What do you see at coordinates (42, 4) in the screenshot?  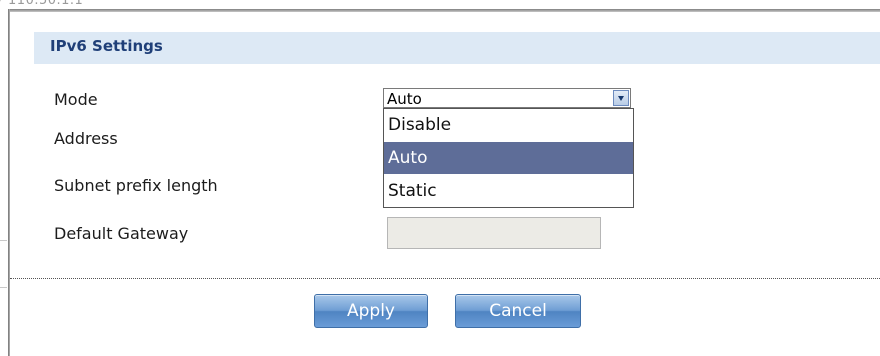 I see `background-window-text: V 110.50.1.1` at bounding box center [42, 4].